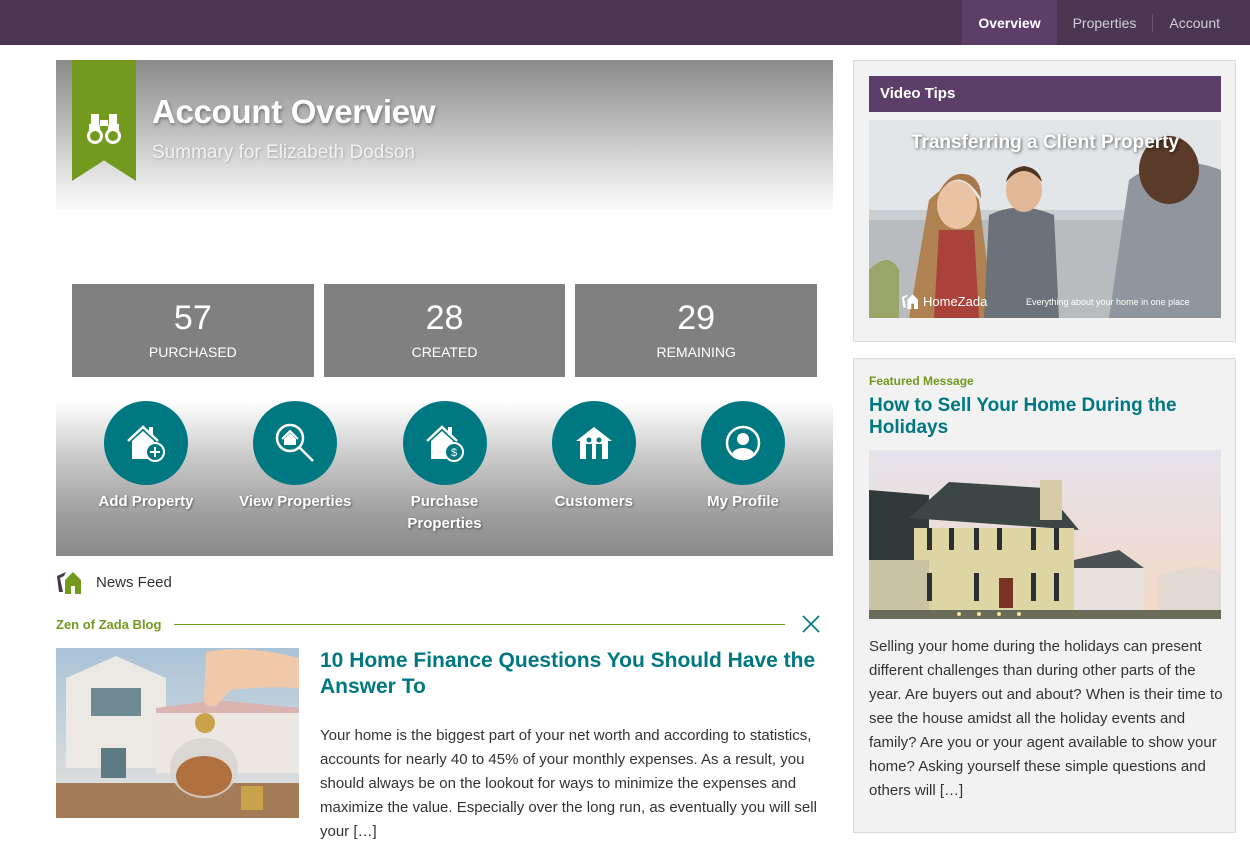 The width and height of the screenshot is (1250, 857). I want to click on blog-source-label: Zen of Zada Blog, so click(108, 624).